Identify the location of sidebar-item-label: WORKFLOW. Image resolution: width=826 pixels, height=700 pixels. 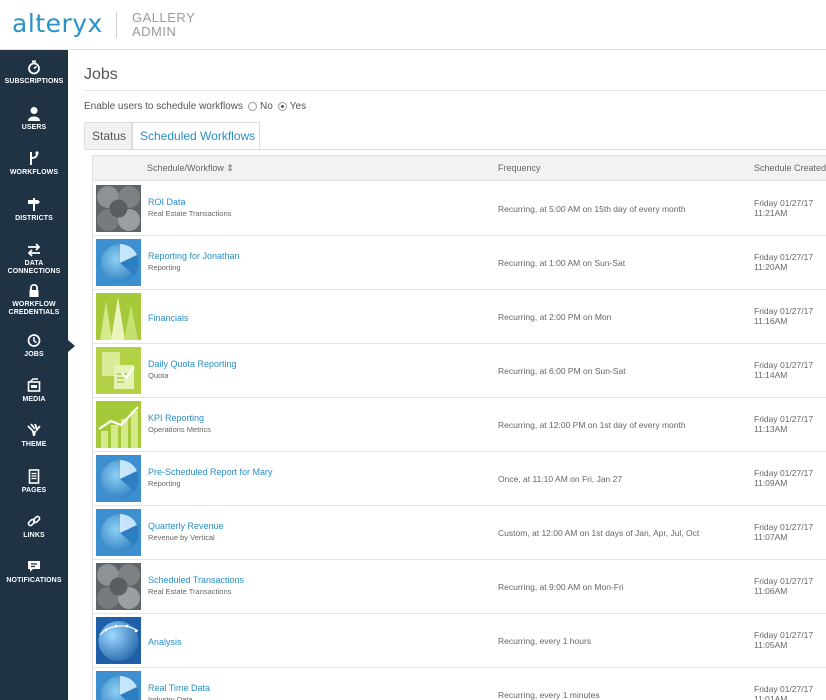
(34, 304).